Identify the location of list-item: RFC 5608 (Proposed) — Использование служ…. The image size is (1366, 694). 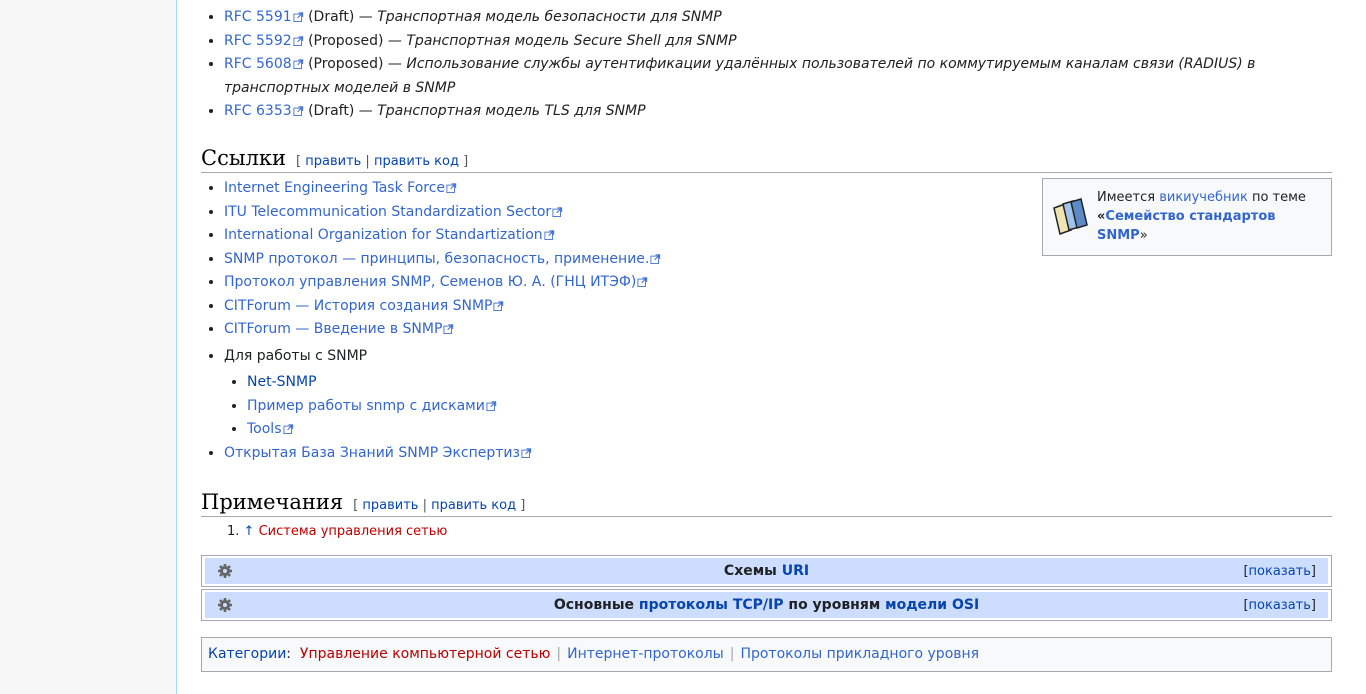
(754, 76).